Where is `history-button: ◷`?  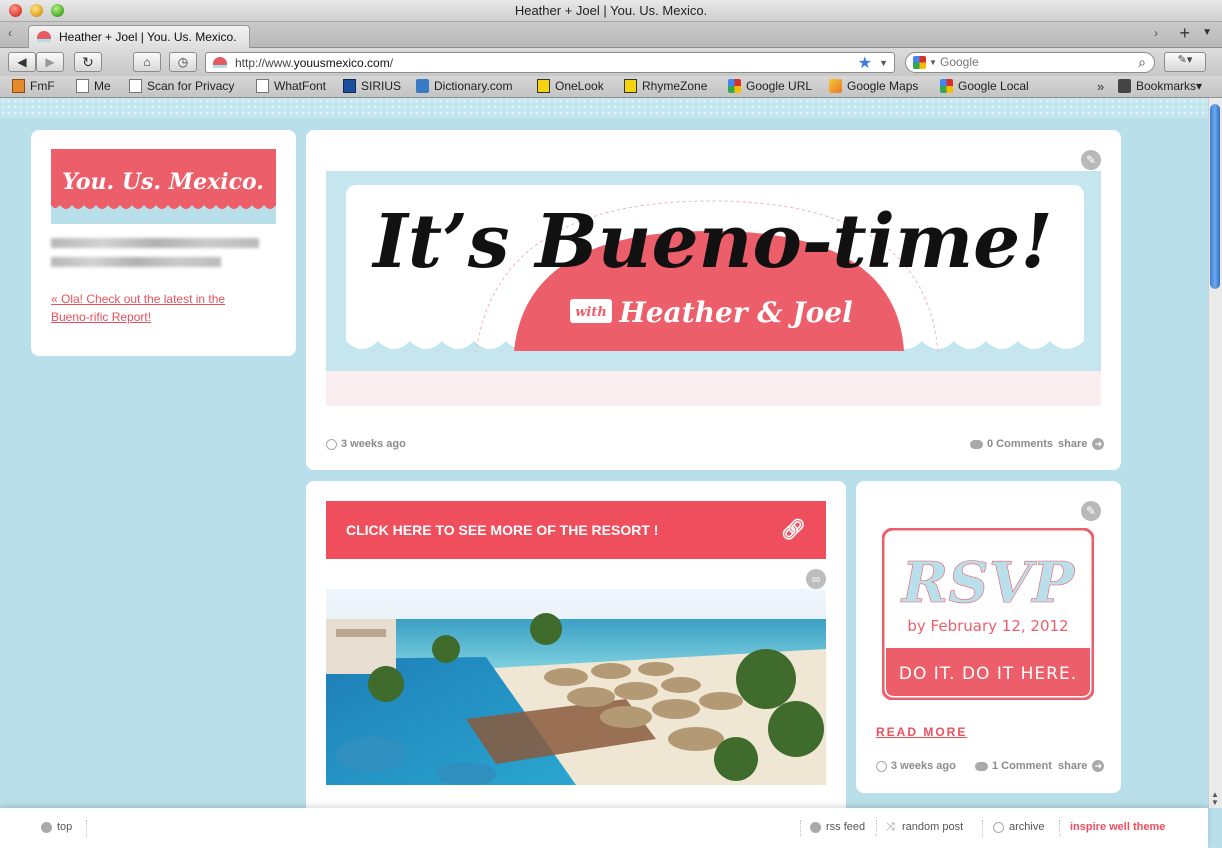
history-button: ◷ is located at coordinates (183, 62).